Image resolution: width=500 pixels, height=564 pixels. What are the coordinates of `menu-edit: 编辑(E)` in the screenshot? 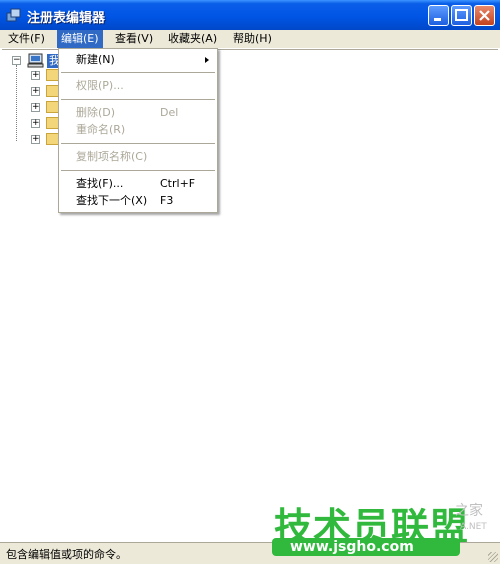 It's located at (80, 39).